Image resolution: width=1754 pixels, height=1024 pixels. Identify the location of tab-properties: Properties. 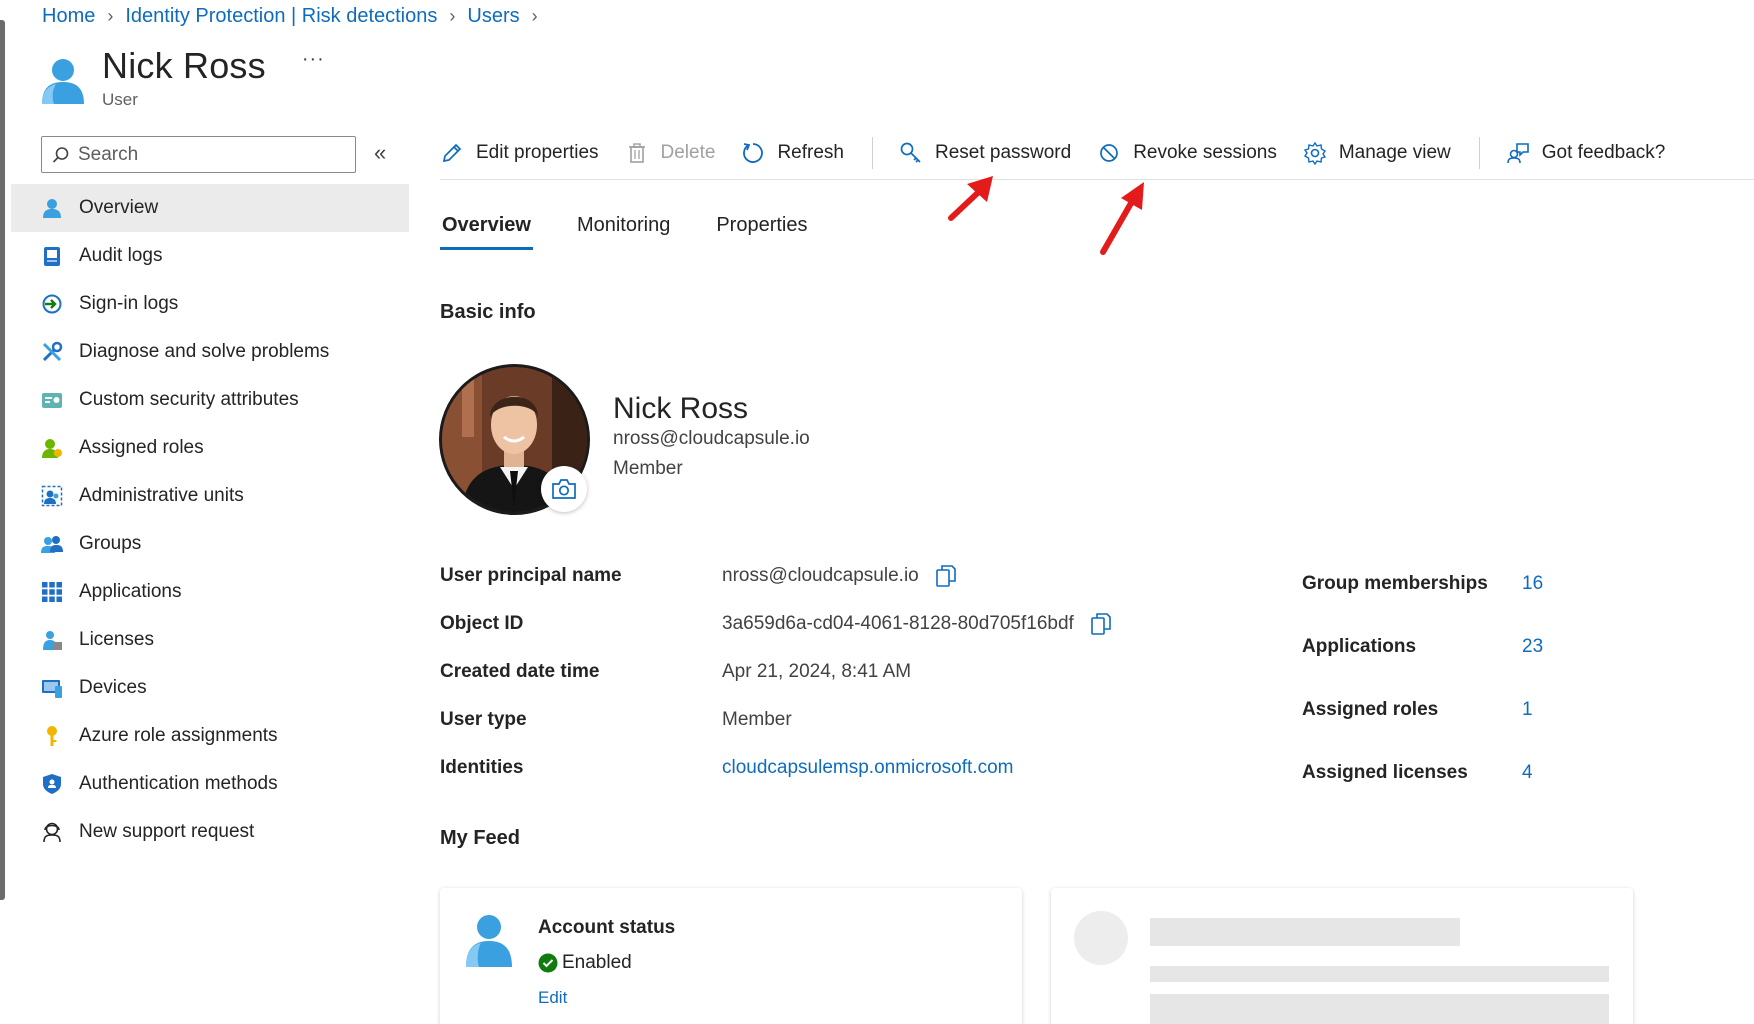
(761, 230).